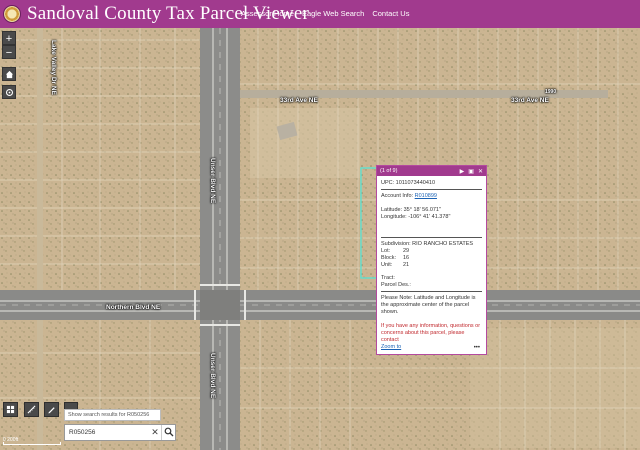 This screenshot has width=640, height=450. What do you see at coordinates (12, 14) in the screenshot?
I see `county-seal-logo` at bounding box center [12, 14].